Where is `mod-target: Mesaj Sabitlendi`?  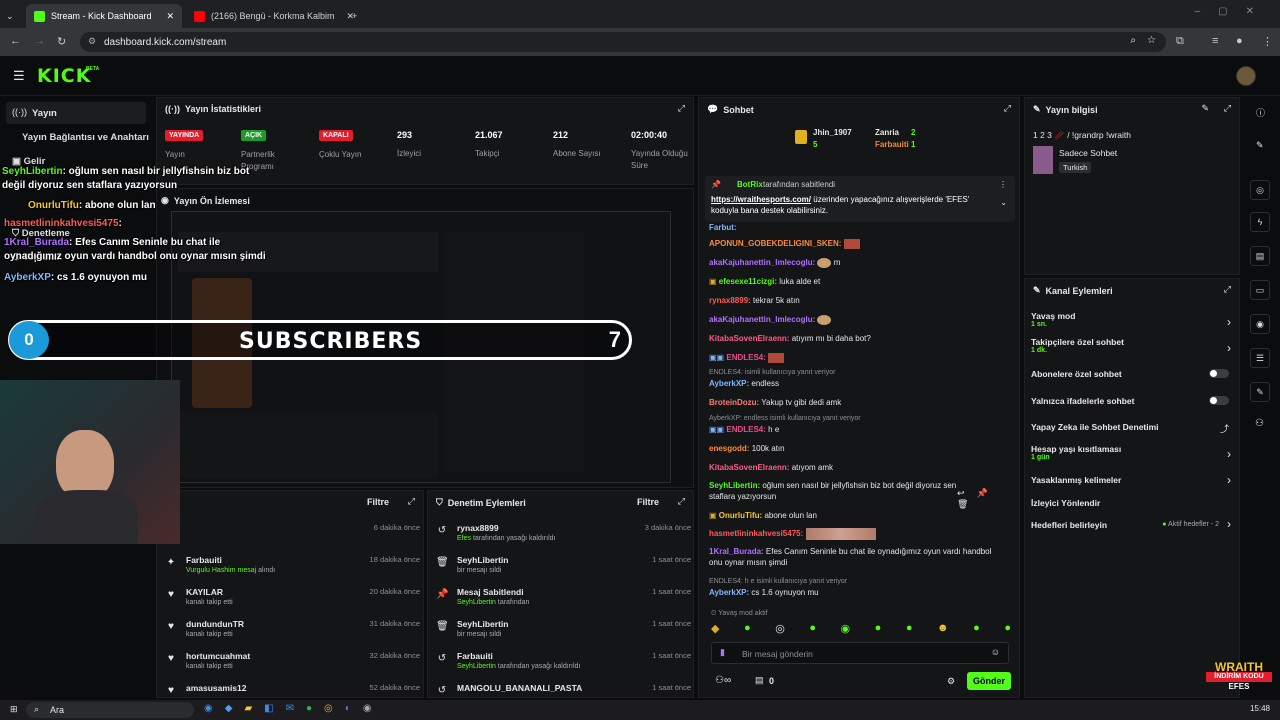
mod-target: Mesaj Sabitlendi is located at coordinates (493, 592).